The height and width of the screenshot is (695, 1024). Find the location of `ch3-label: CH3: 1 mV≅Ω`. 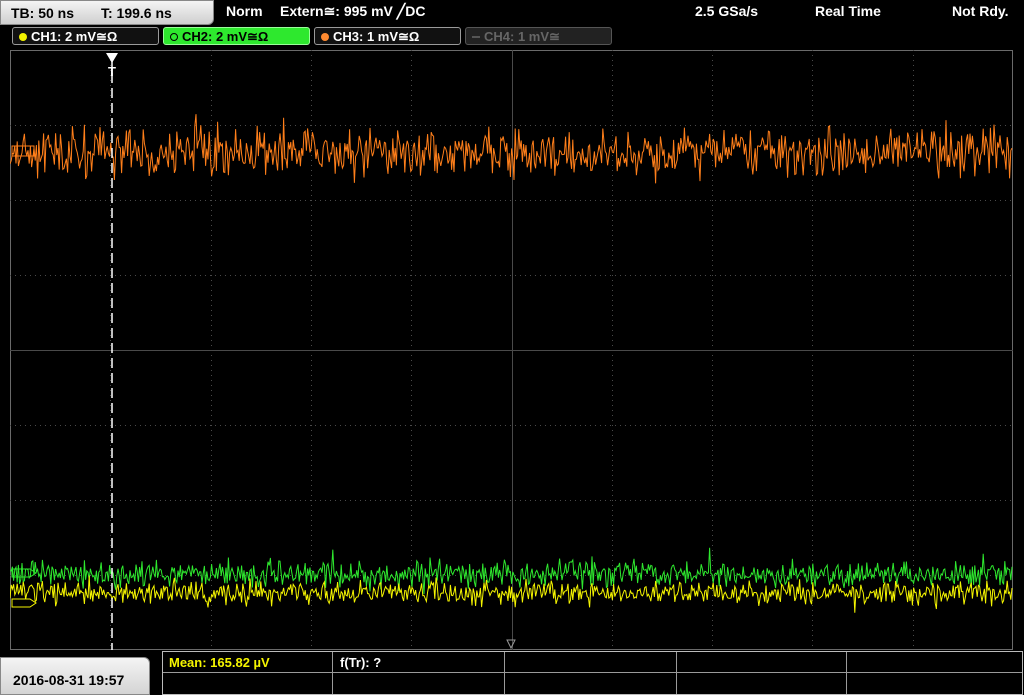

ch3-label: CH3: 1 mV≅Ω is located at coordinates (376, 36).